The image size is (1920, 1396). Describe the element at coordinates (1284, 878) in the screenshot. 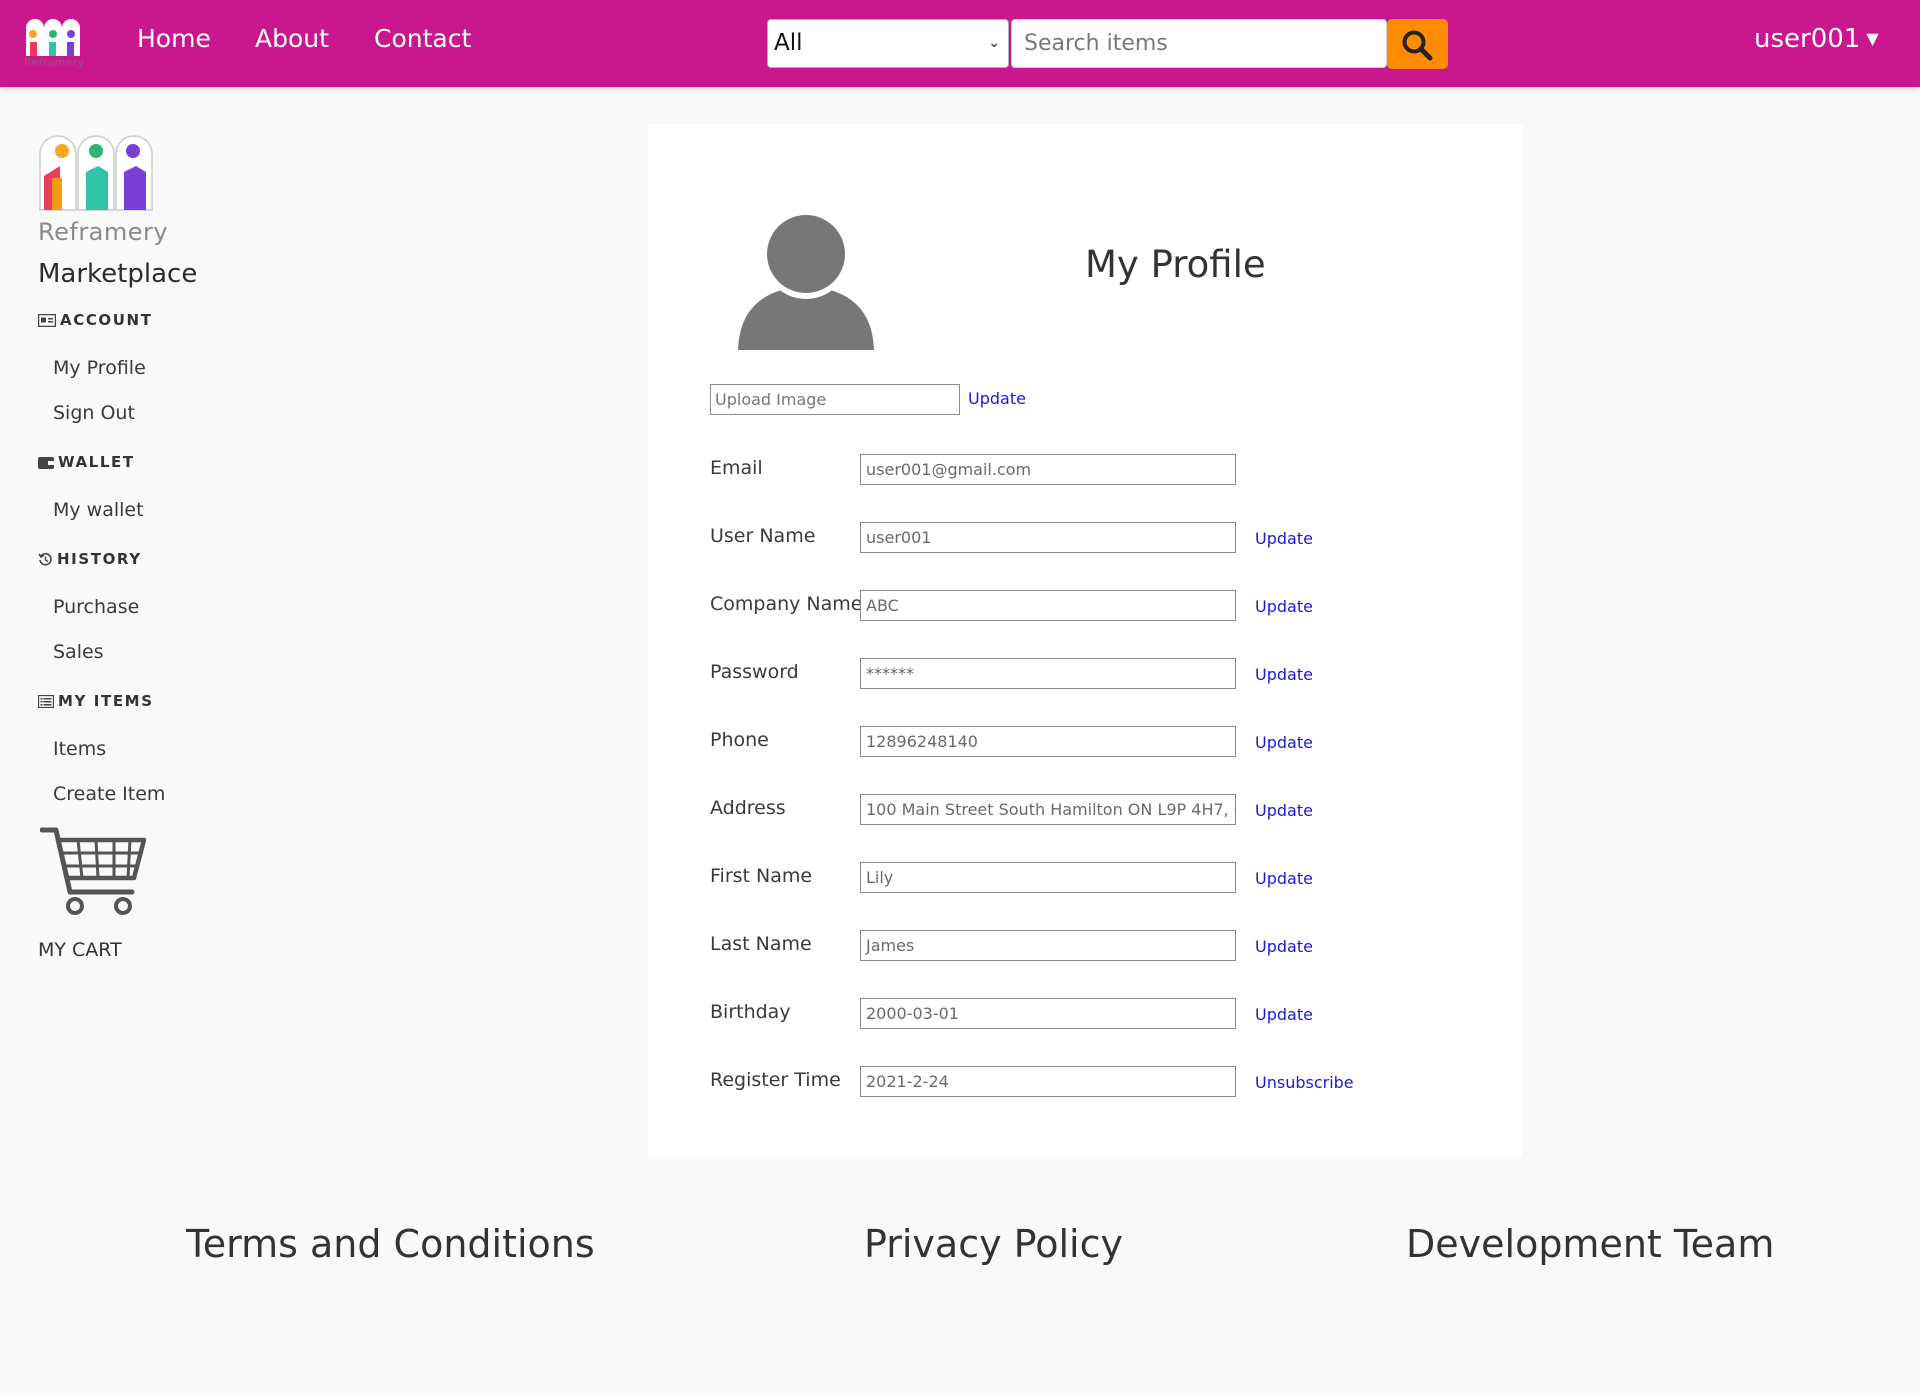

I see `first-name-update-link: Update` at that location.